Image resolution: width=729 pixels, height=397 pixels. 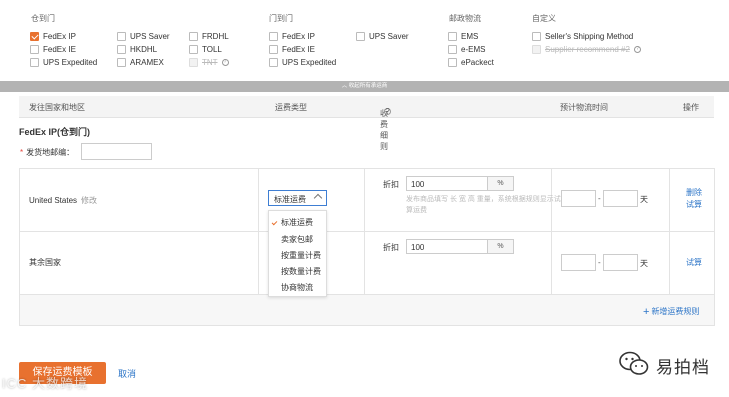 I want to click on edit-country-link: 修改, so click(x=89, y=200).